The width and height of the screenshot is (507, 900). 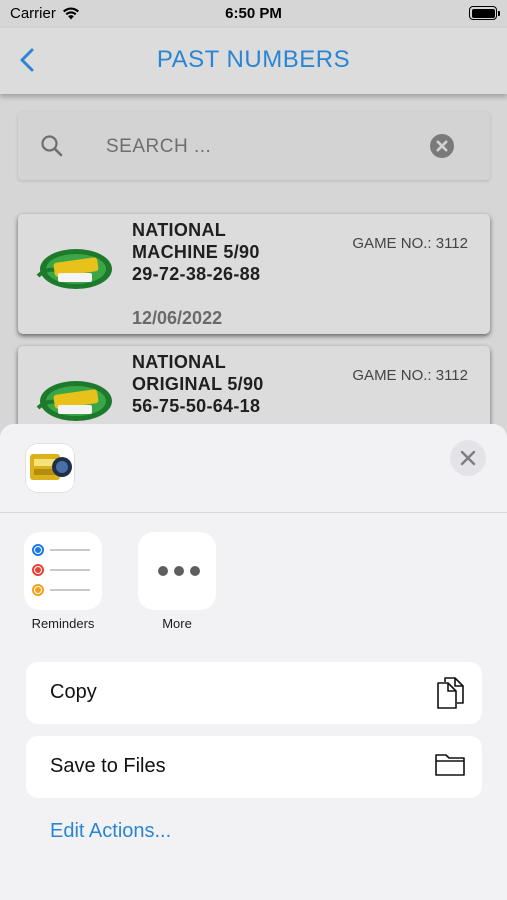 I want to click on status-time: 6:50 PM, so click(x=253, y=13).